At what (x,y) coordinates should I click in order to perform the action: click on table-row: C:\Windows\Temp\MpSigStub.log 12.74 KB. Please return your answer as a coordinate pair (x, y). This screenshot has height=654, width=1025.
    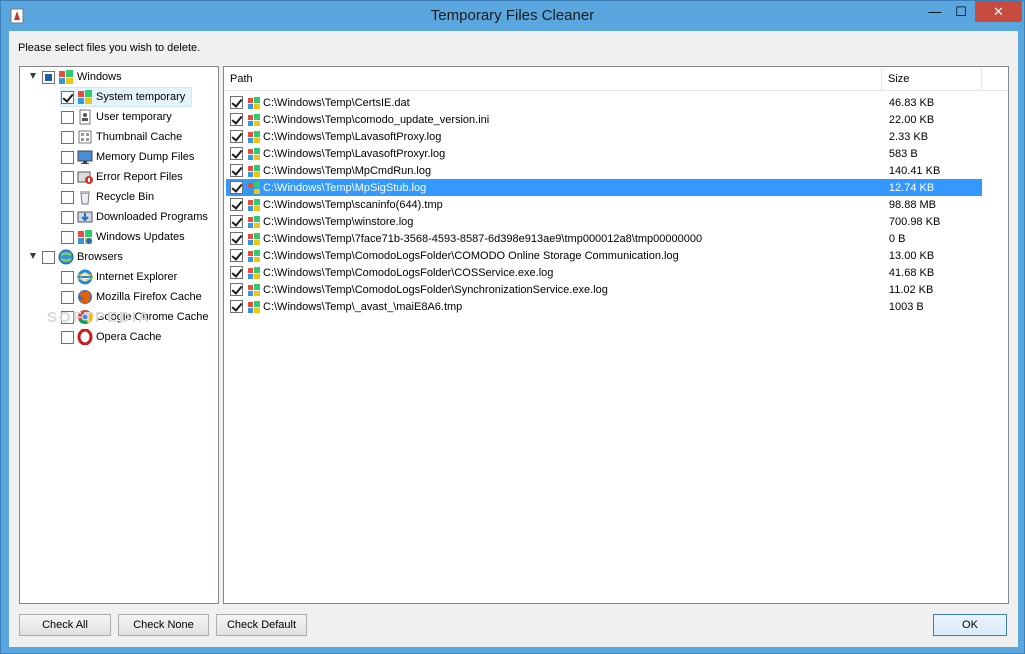
    Looking at the image, I should click on (604, 187).